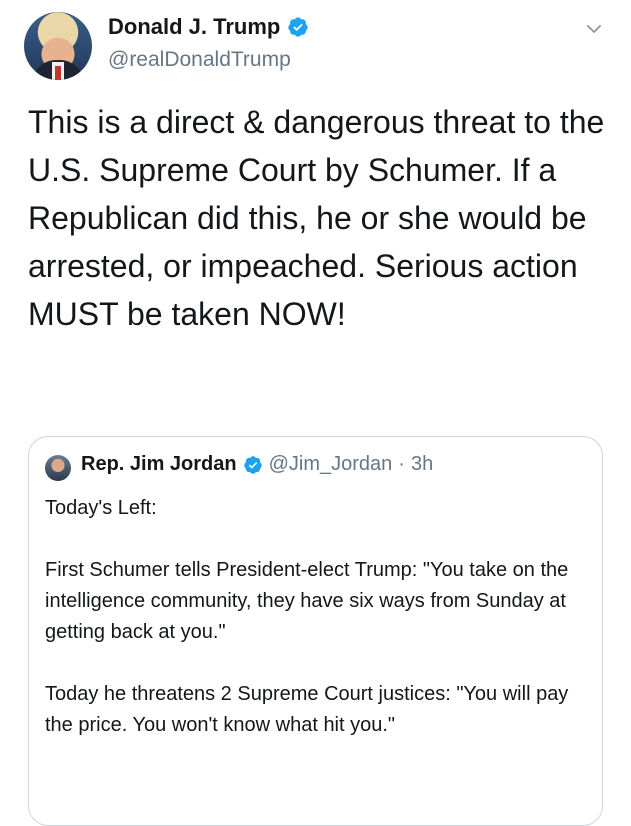 The image size is (631, 826). What do you see at coordinates (101, 508) in the screenshot?
I see `quoted-paragraph: Today's Left:` at bounding box center [101, 508].